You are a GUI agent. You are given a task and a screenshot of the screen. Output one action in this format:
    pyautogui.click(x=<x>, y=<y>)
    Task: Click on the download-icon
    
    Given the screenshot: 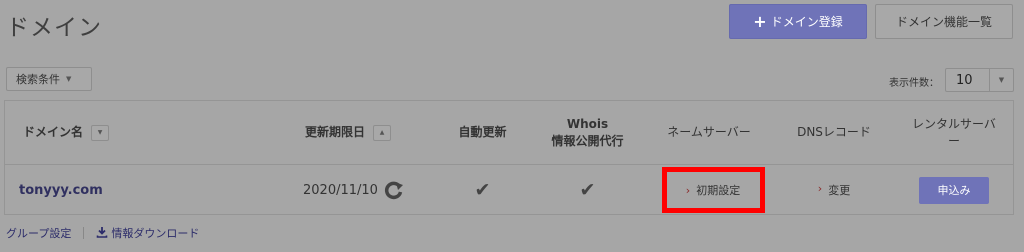 What is the action you would take?
    pyautogui.click(x=102, y=233)
    